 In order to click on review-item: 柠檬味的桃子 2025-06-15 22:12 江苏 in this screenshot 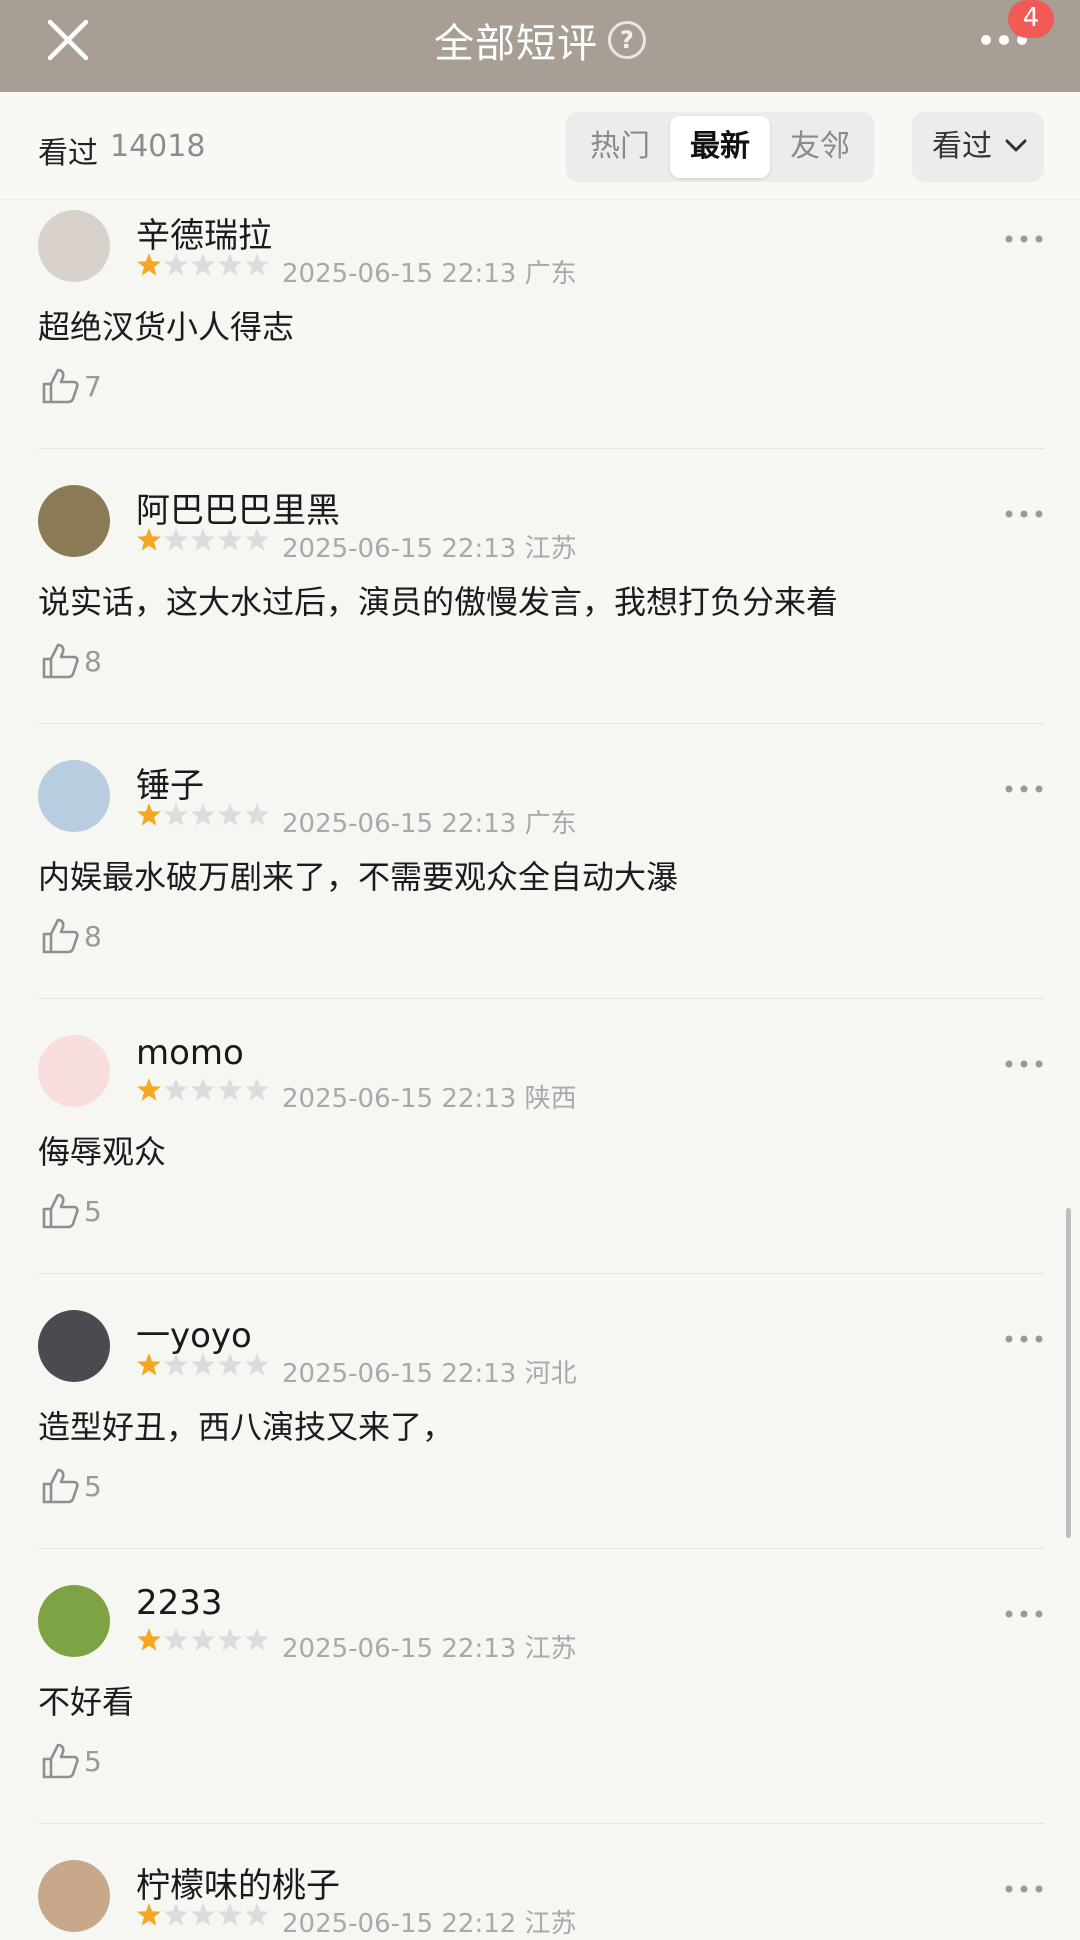, I will do `click(540, 1894)`.